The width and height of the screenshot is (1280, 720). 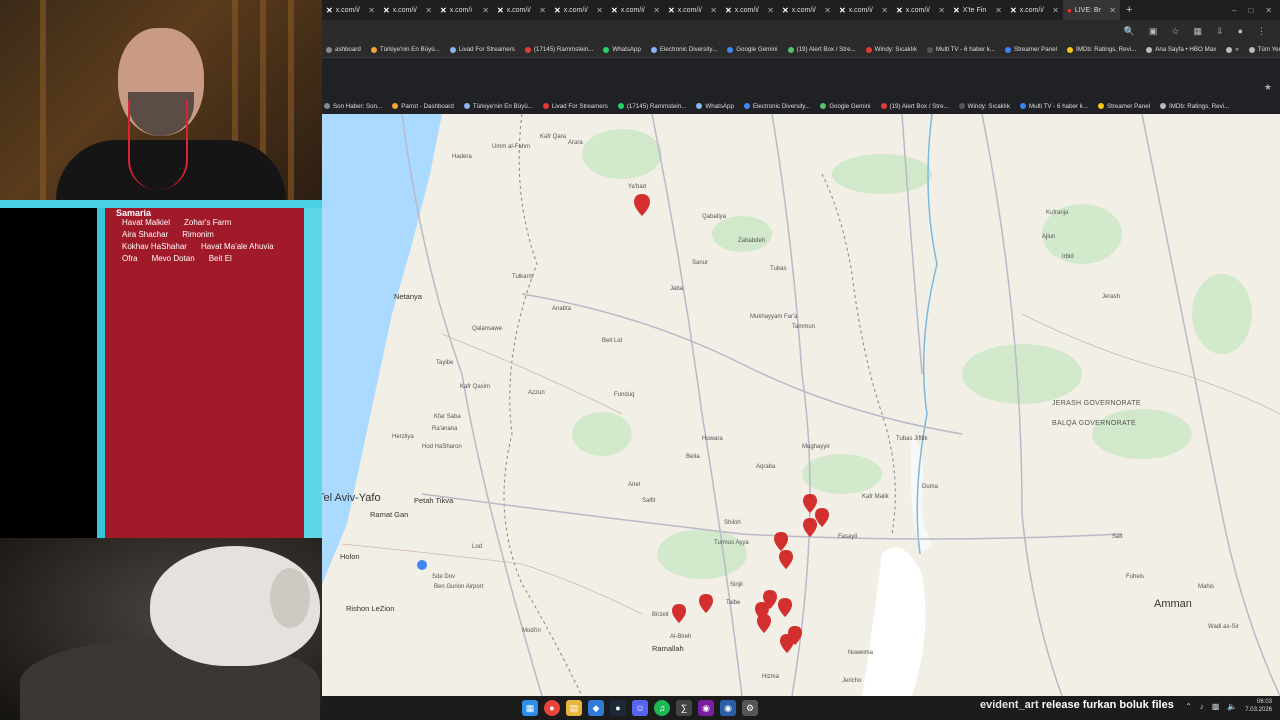 What do you see at coordinates (1163, 106) in the screenshot?
I see `bookmark-favicon-icon` at bounding box center [1163, 106].